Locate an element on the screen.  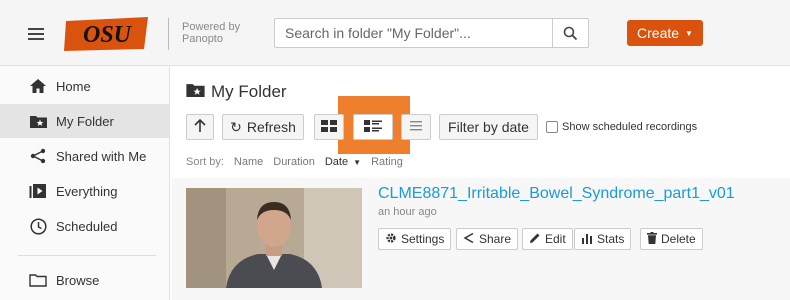
sidebar-item-label: My Folder is located at coordinates (85, 121).